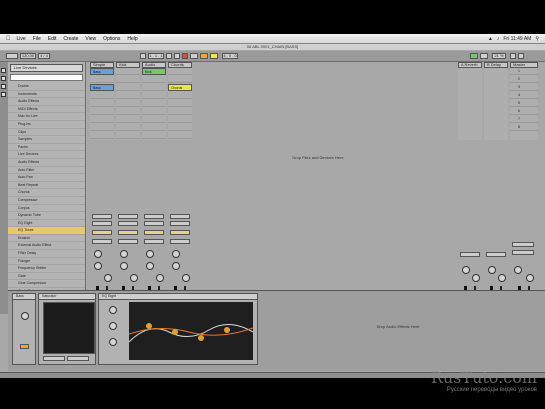  What do you see at coordinates (46, 77) in the screenshot?
I see `browser-search-input` at bounding box center [46, 77].